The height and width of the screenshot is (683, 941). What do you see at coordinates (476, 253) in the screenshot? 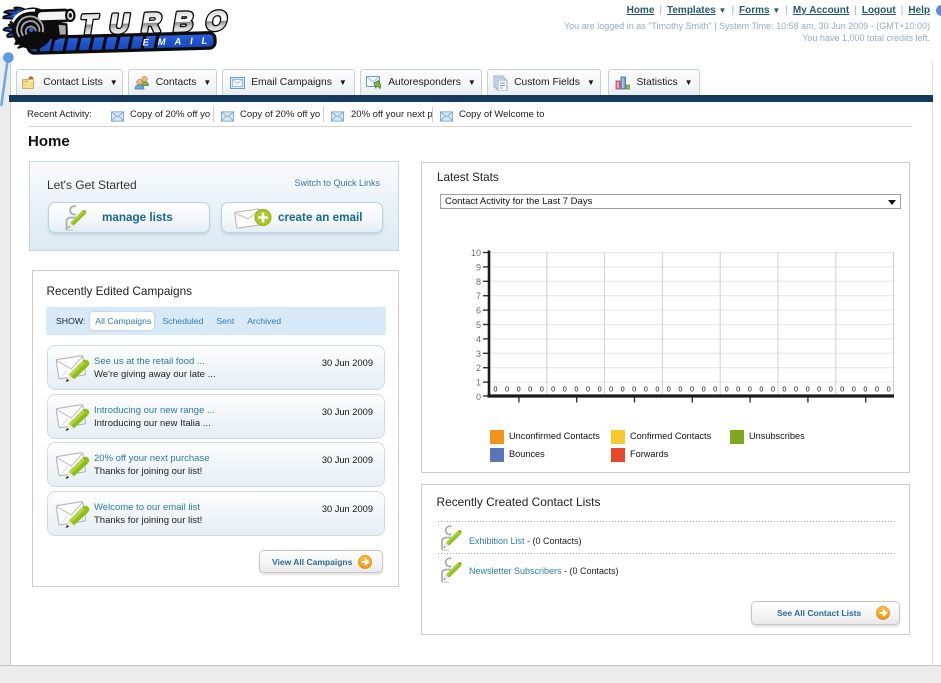
I see `svg-text: 10` at bounding box center [476, 253].